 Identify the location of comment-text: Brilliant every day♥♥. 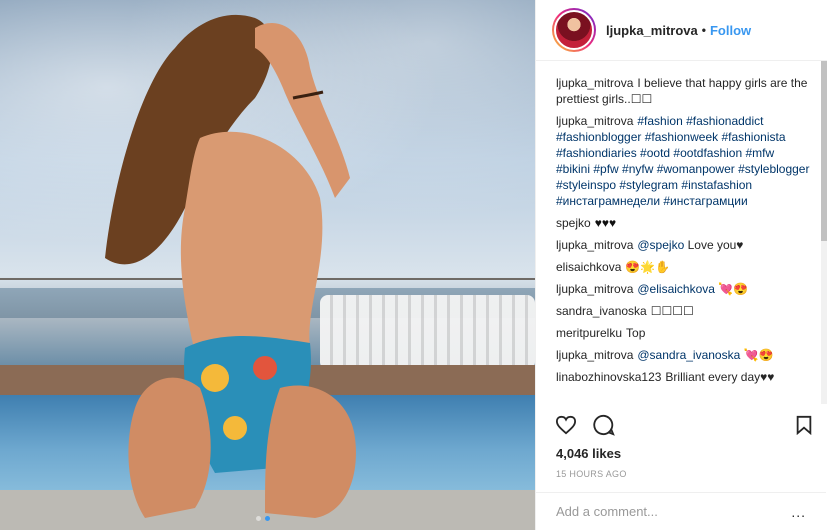
(720, 377).